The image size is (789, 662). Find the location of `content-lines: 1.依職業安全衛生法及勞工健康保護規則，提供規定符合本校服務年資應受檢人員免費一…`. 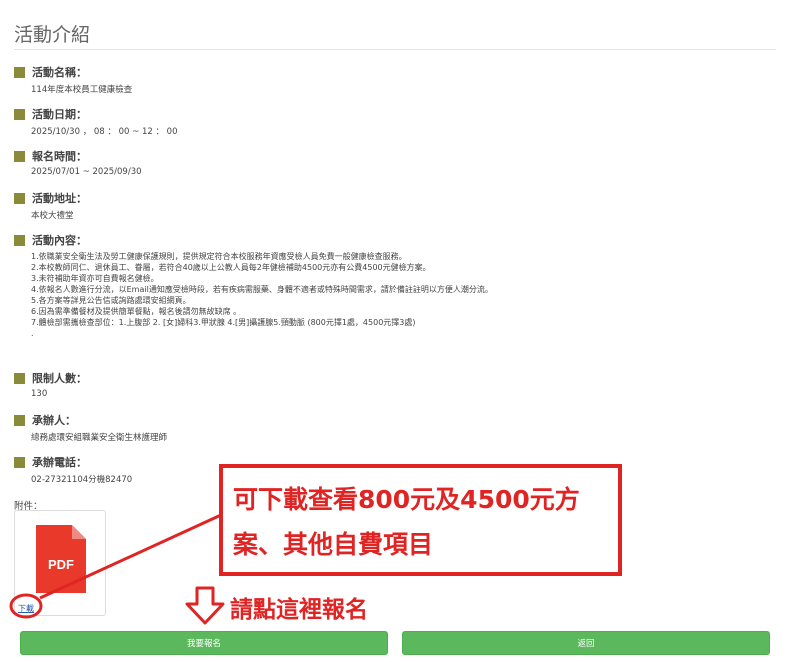

content-lines: 1.依職業安全衛生法及勞工健康保護規則，提供規定符合本校服務年資應受檢人員免費一… is located at coordinates (262, 295).